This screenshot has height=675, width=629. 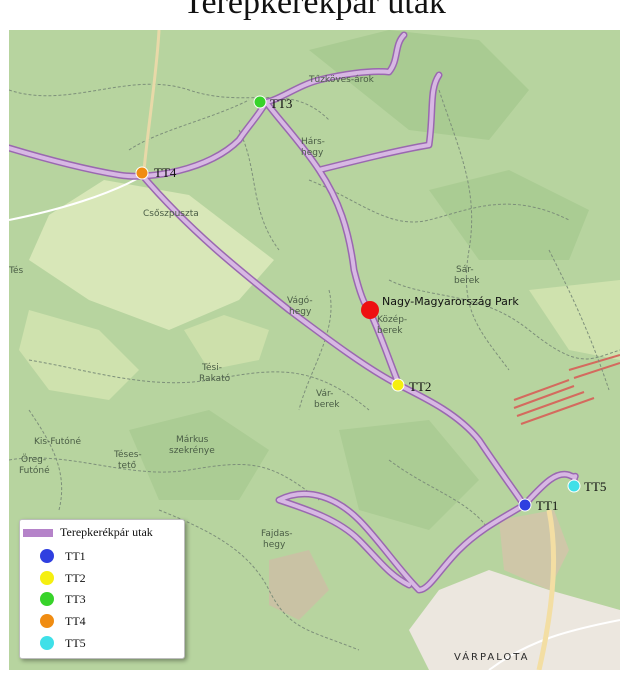 I want to click on tt2-marker, so click(x=398, y=385).